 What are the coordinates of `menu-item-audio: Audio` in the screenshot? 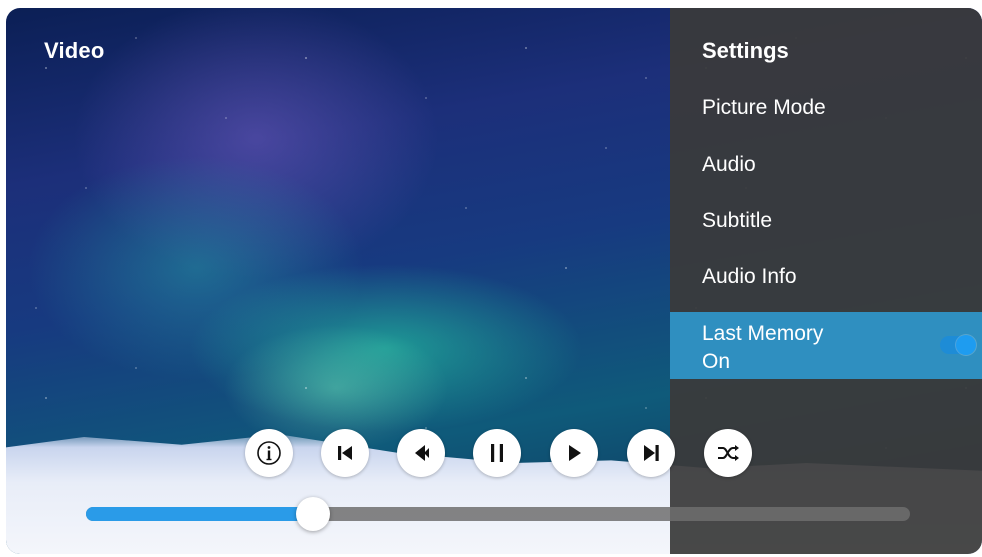 It's located at (826, 165).